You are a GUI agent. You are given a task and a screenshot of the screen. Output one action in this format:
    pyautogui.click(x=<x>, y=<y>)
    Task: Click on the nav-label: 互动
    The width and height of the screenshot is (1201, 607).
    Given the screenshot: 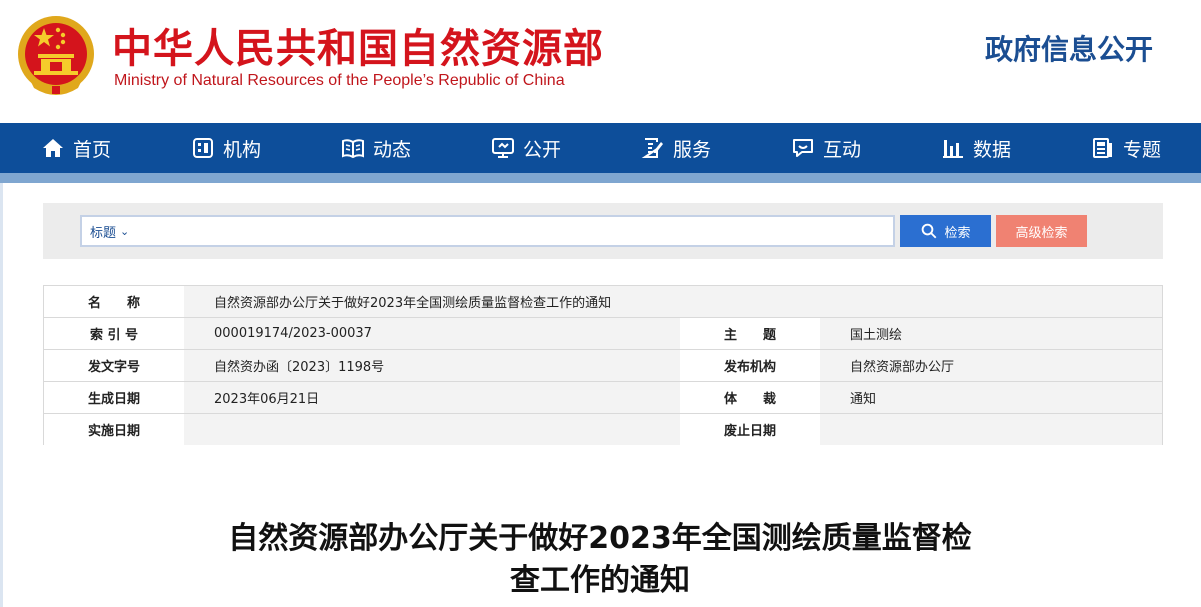 What is the action you would take?
    pyautogui.click(x=842, y=149)
    